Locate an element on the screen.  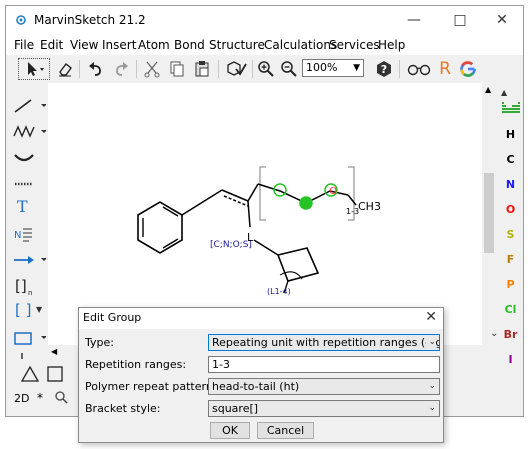
menu-atom: Atom is located at coordinates (154, 45).